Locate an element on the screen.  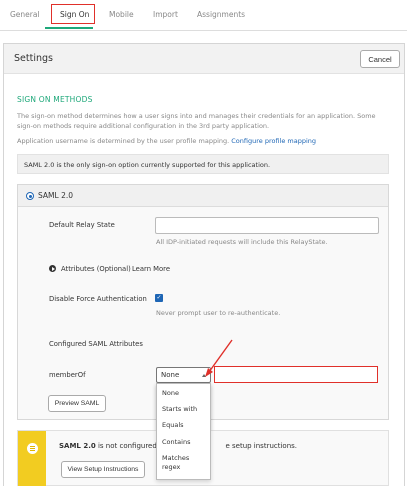
learn-more-link: Learn More is located at coordinates (151, 269).